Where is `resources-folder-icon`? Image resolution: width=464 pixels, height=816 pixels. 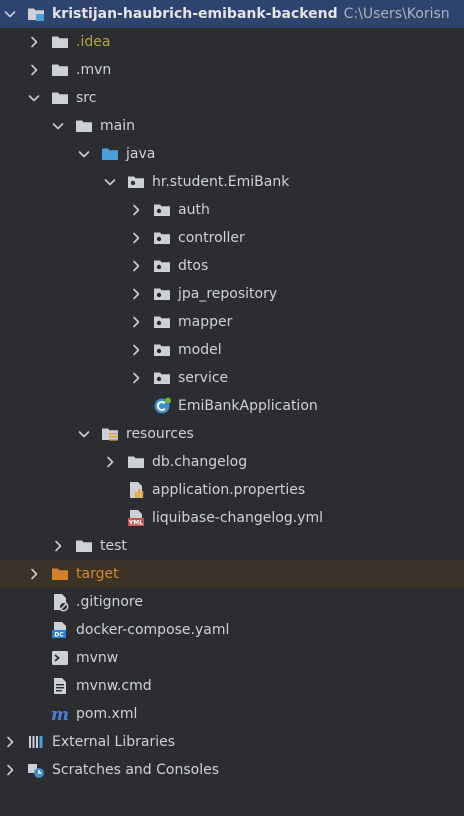
resources-folder-icon is located at coordinates (110, 434).